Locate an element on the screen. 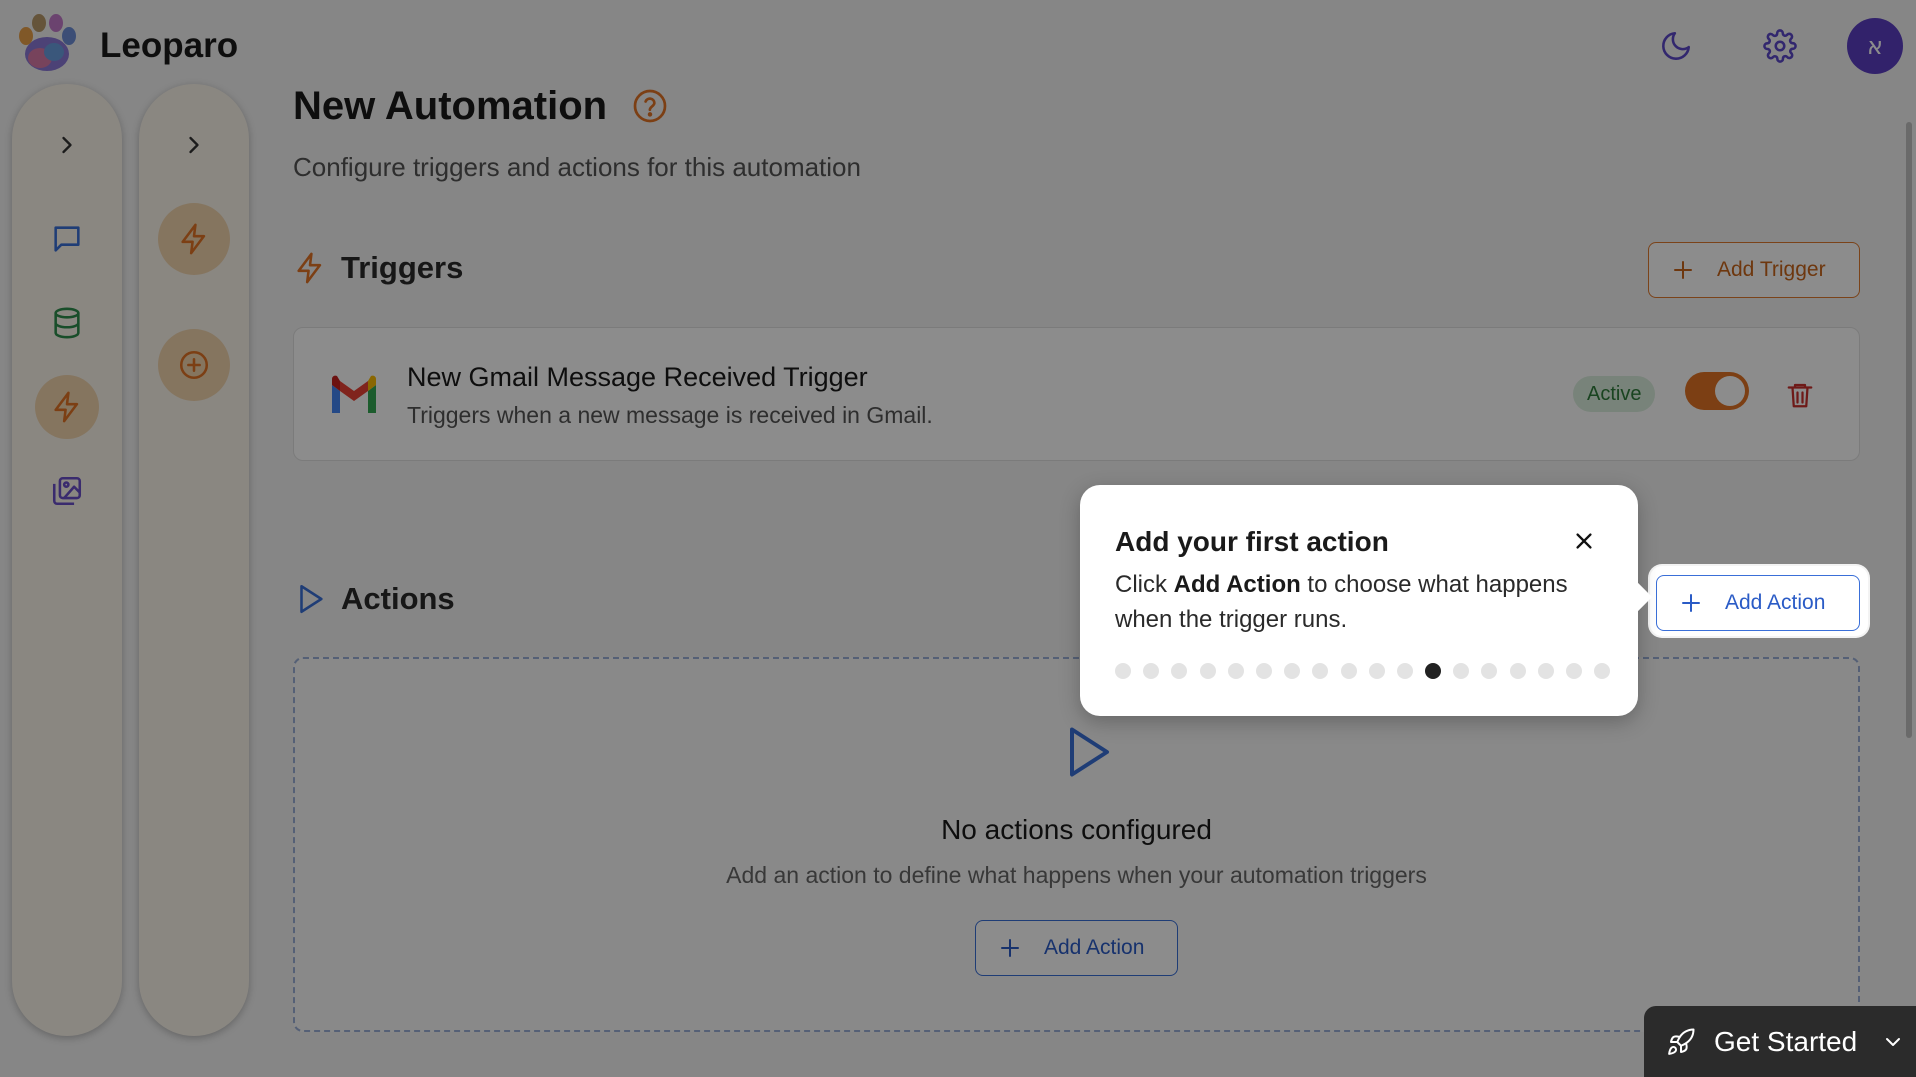  help-icon is located at coordinates (650, 106).